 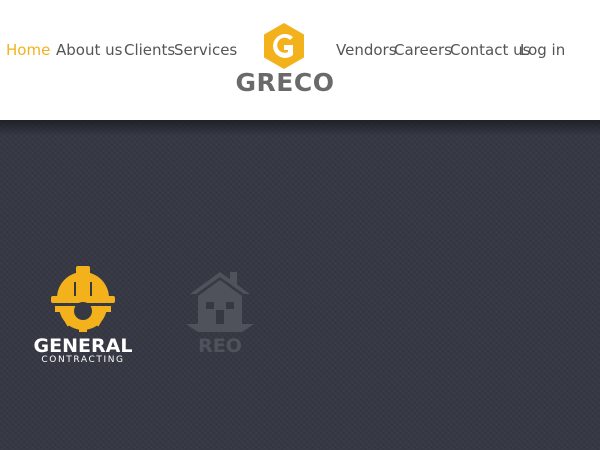 What do you see at coordinates (423, 50) in the screenshot?
I see `nav-careers: Careers` at bounding box center [423, 50].